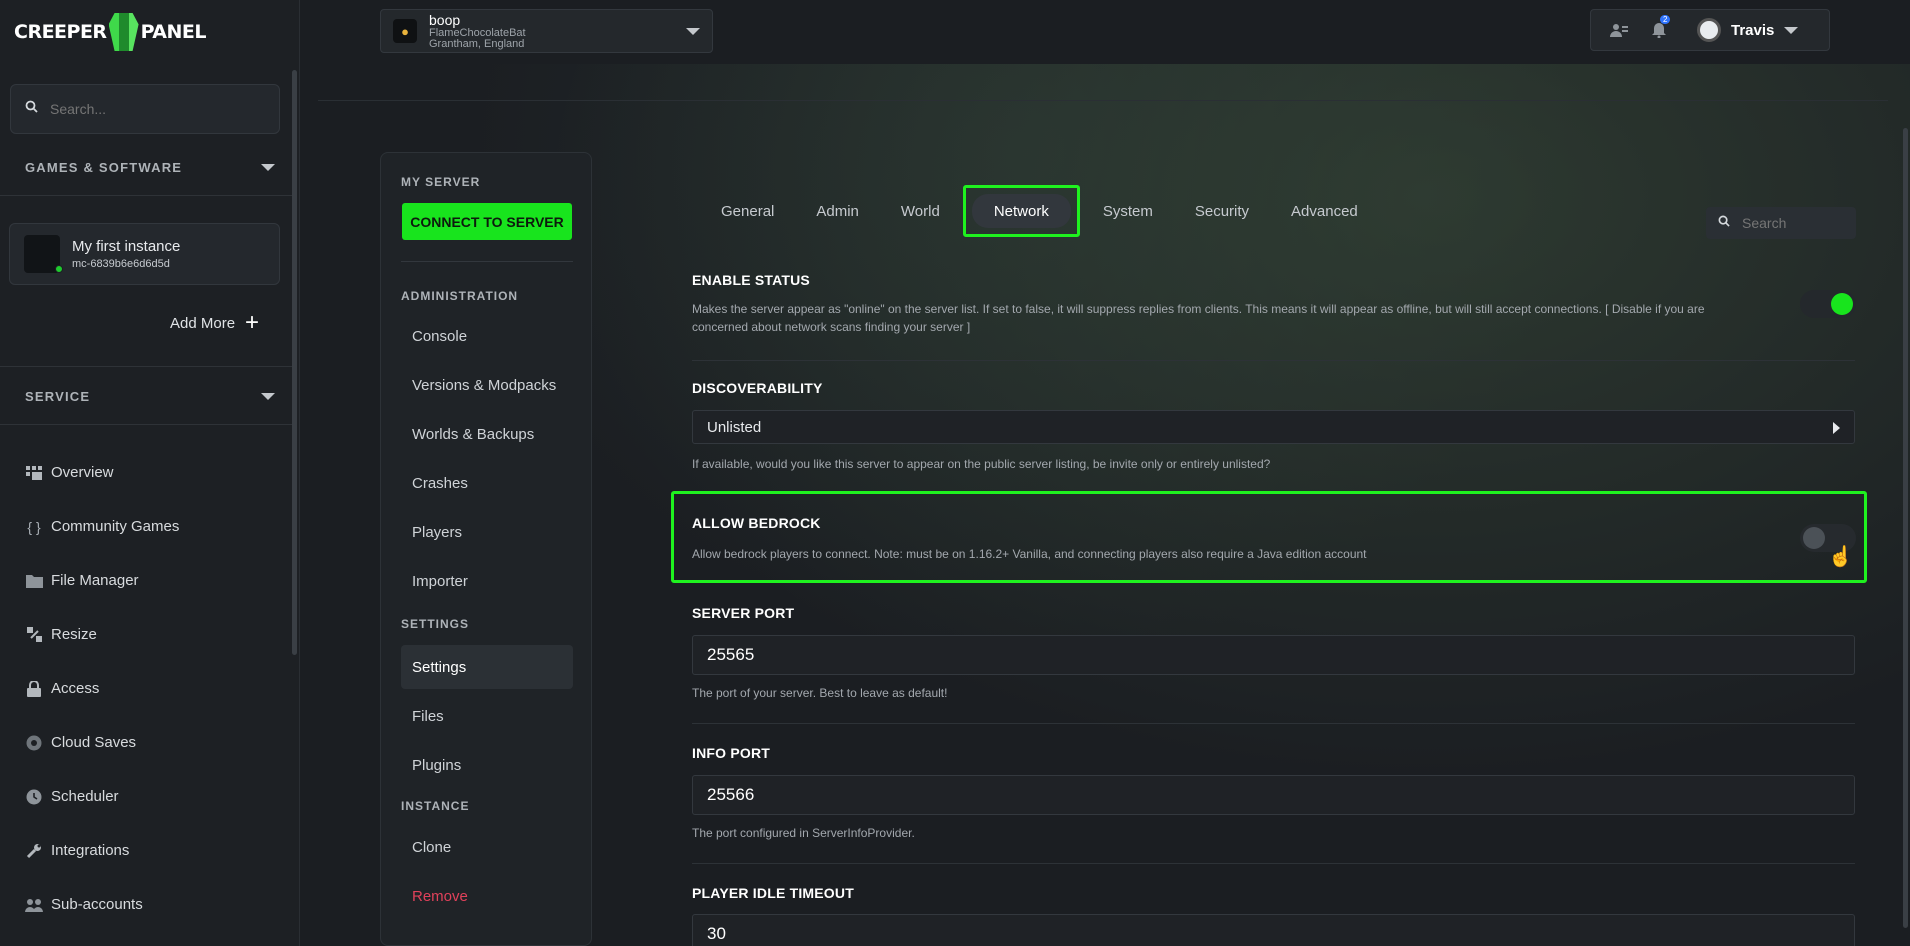 This screenshot has height=946, width=1910. What do you see at coordinates (436, 765) in the screenshot?
I see `subnav-item-plugins: Plugins` at bounding box center [436, 765].